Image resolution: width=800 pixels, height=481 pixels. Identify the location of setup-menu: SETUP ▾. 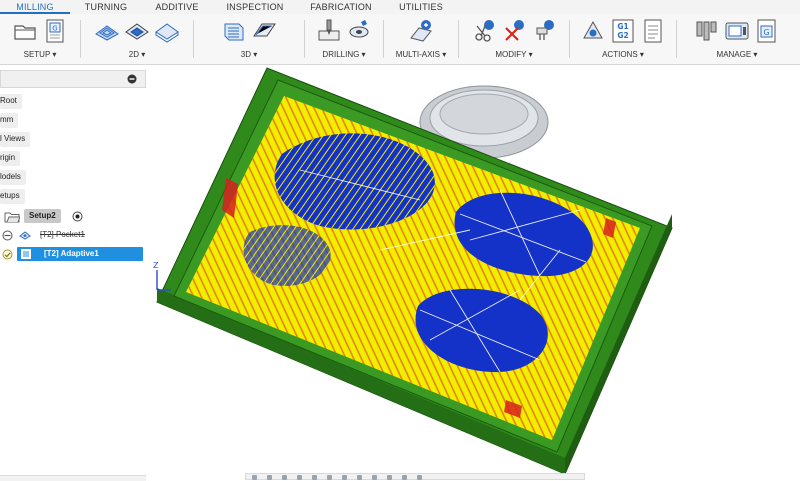
(40, 54).